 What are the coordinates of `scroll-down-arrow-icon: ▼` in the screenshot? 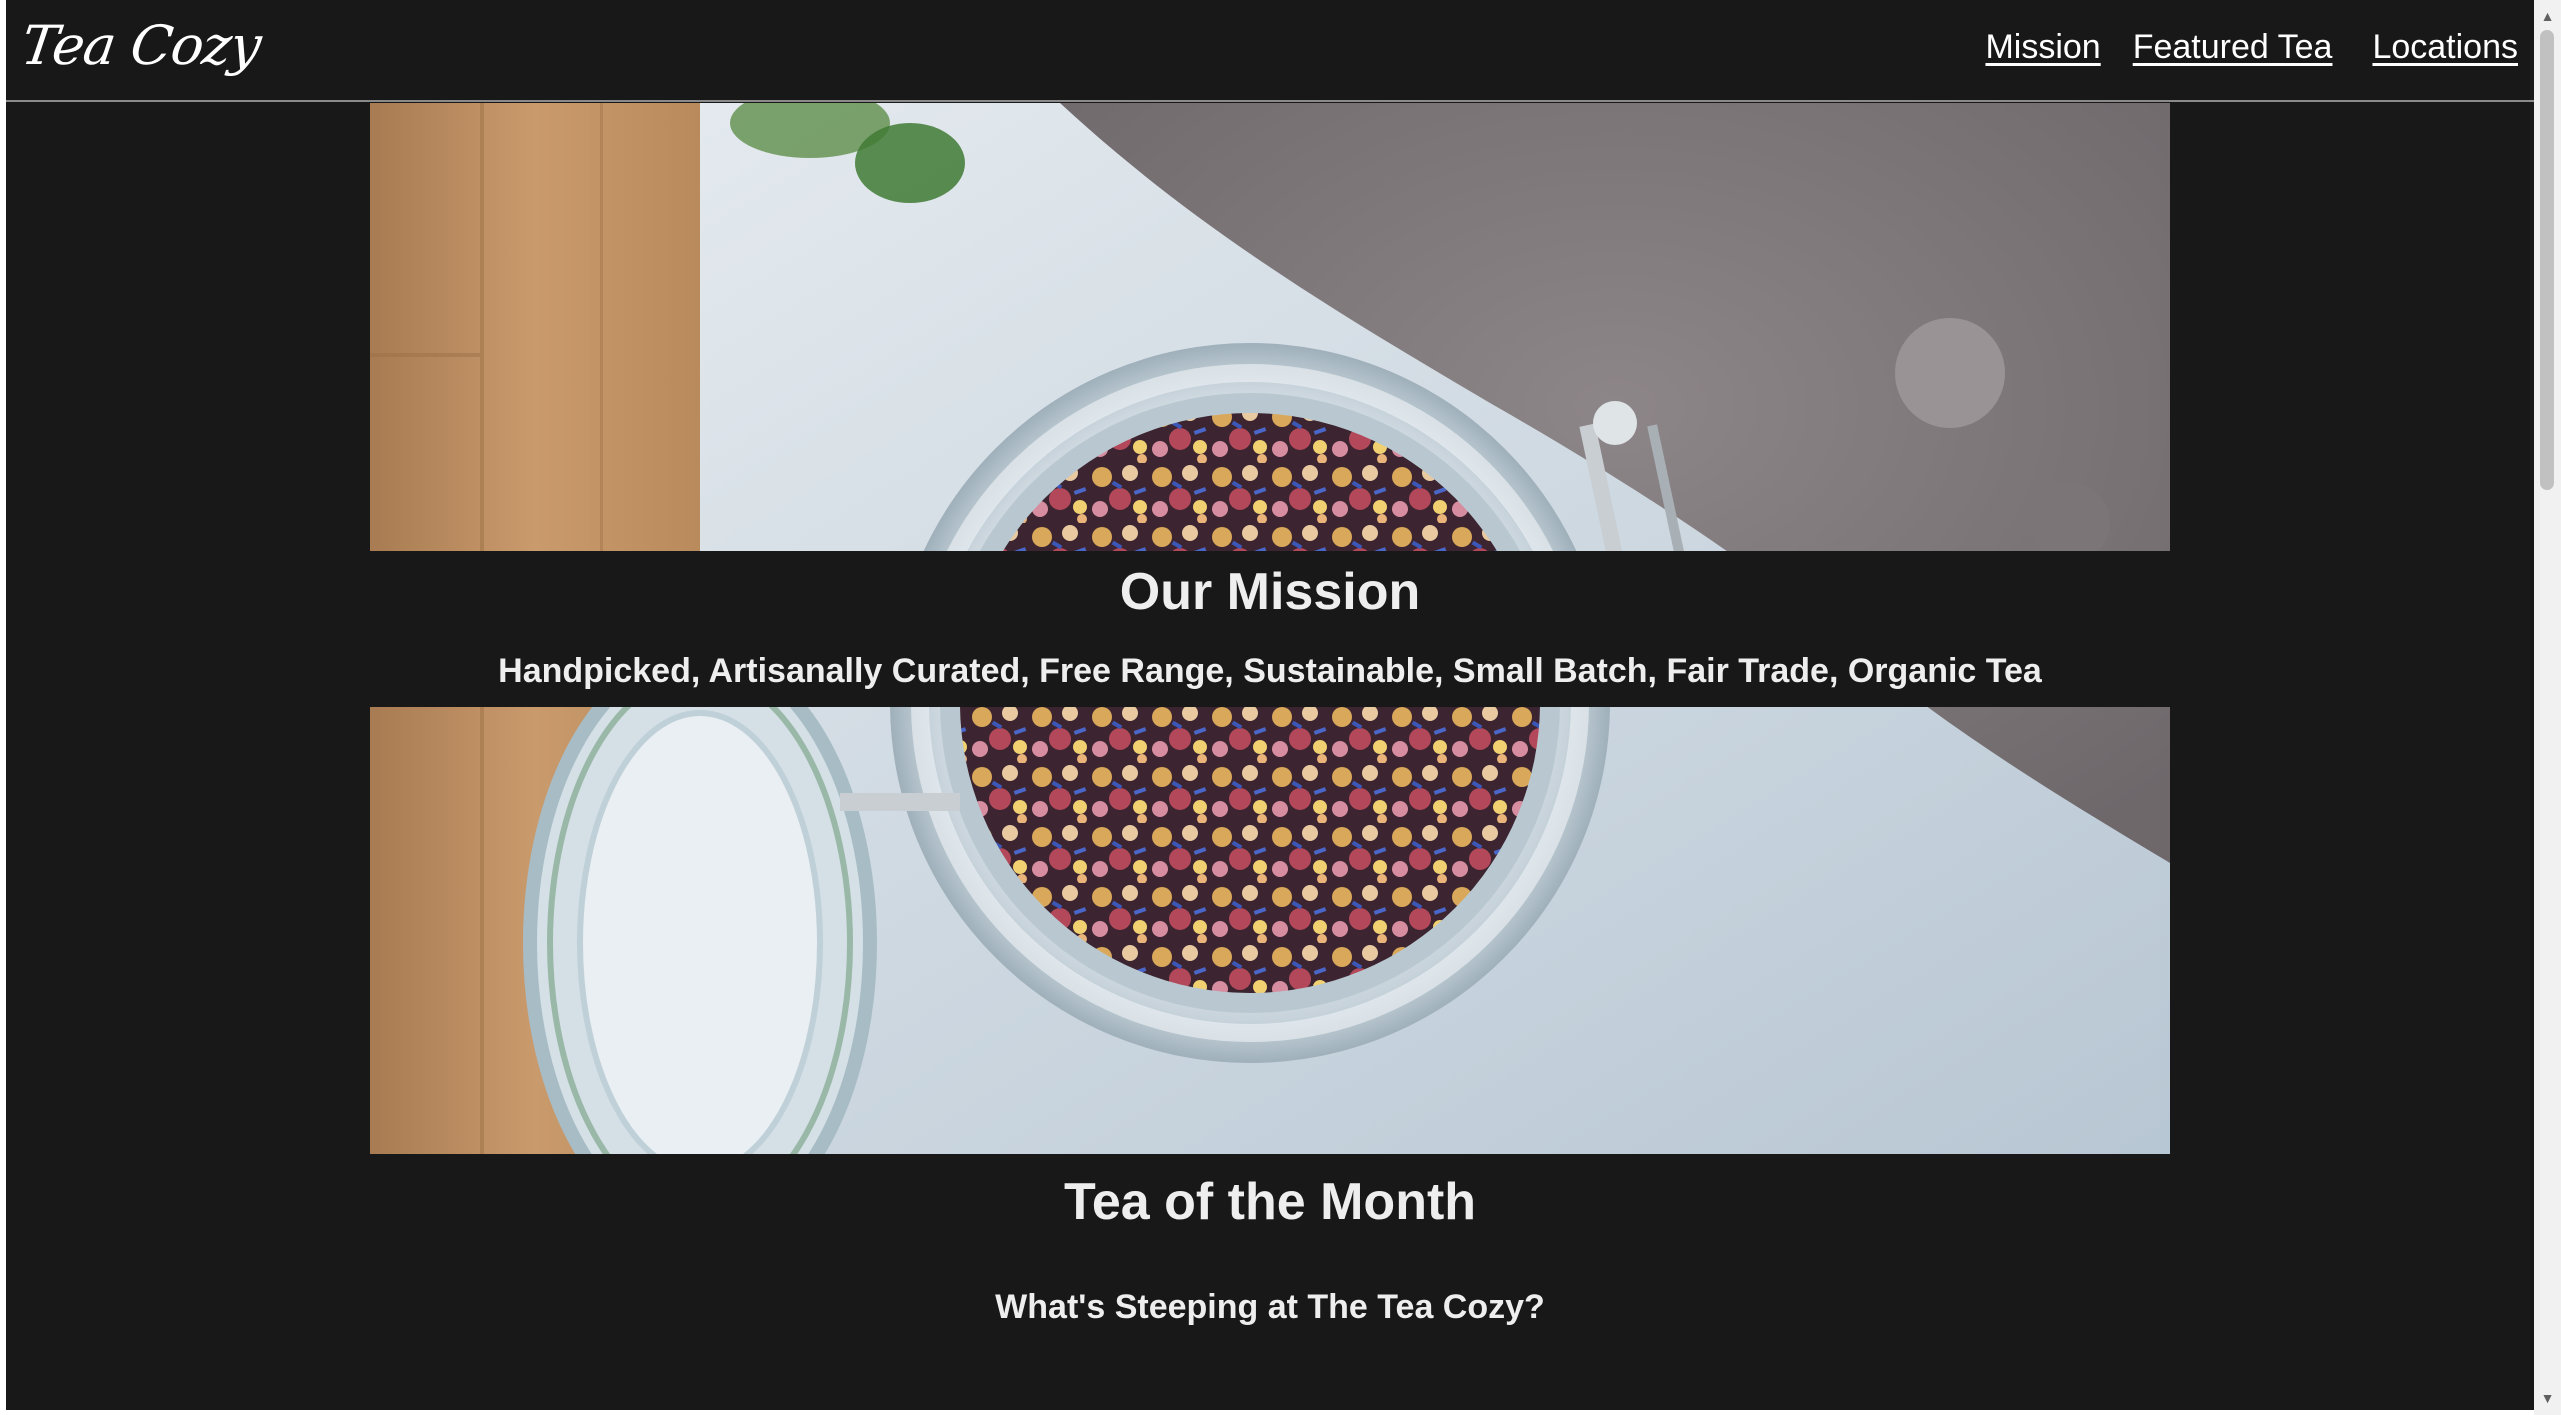 It's located at (2547, 1397).